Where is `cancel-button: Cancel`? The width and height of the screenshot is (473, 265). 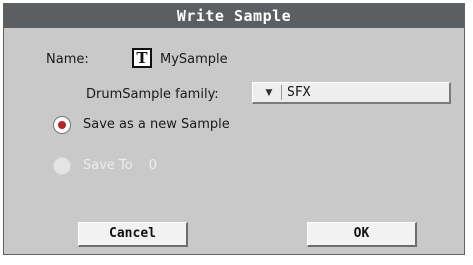
cancel-button: Cancel is located at coordinates (133, 234).